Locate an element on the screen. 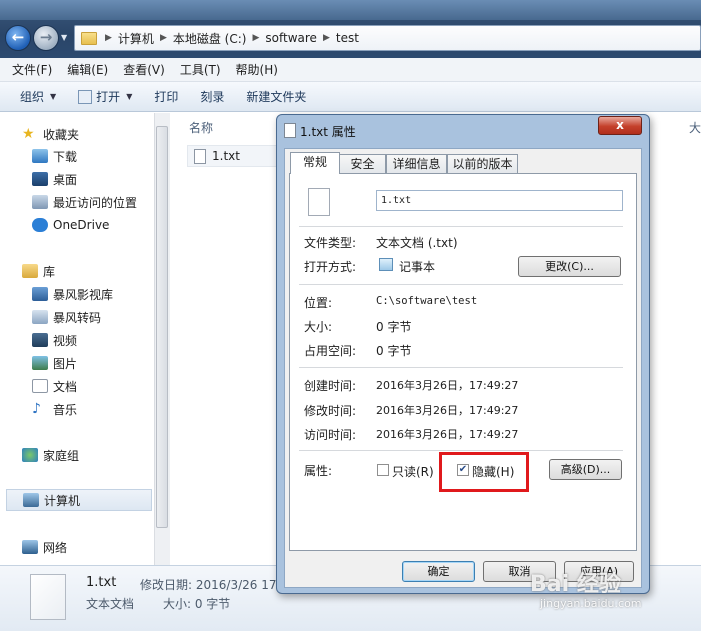  file-name: 1.txt is located at coordinates (226, 156).